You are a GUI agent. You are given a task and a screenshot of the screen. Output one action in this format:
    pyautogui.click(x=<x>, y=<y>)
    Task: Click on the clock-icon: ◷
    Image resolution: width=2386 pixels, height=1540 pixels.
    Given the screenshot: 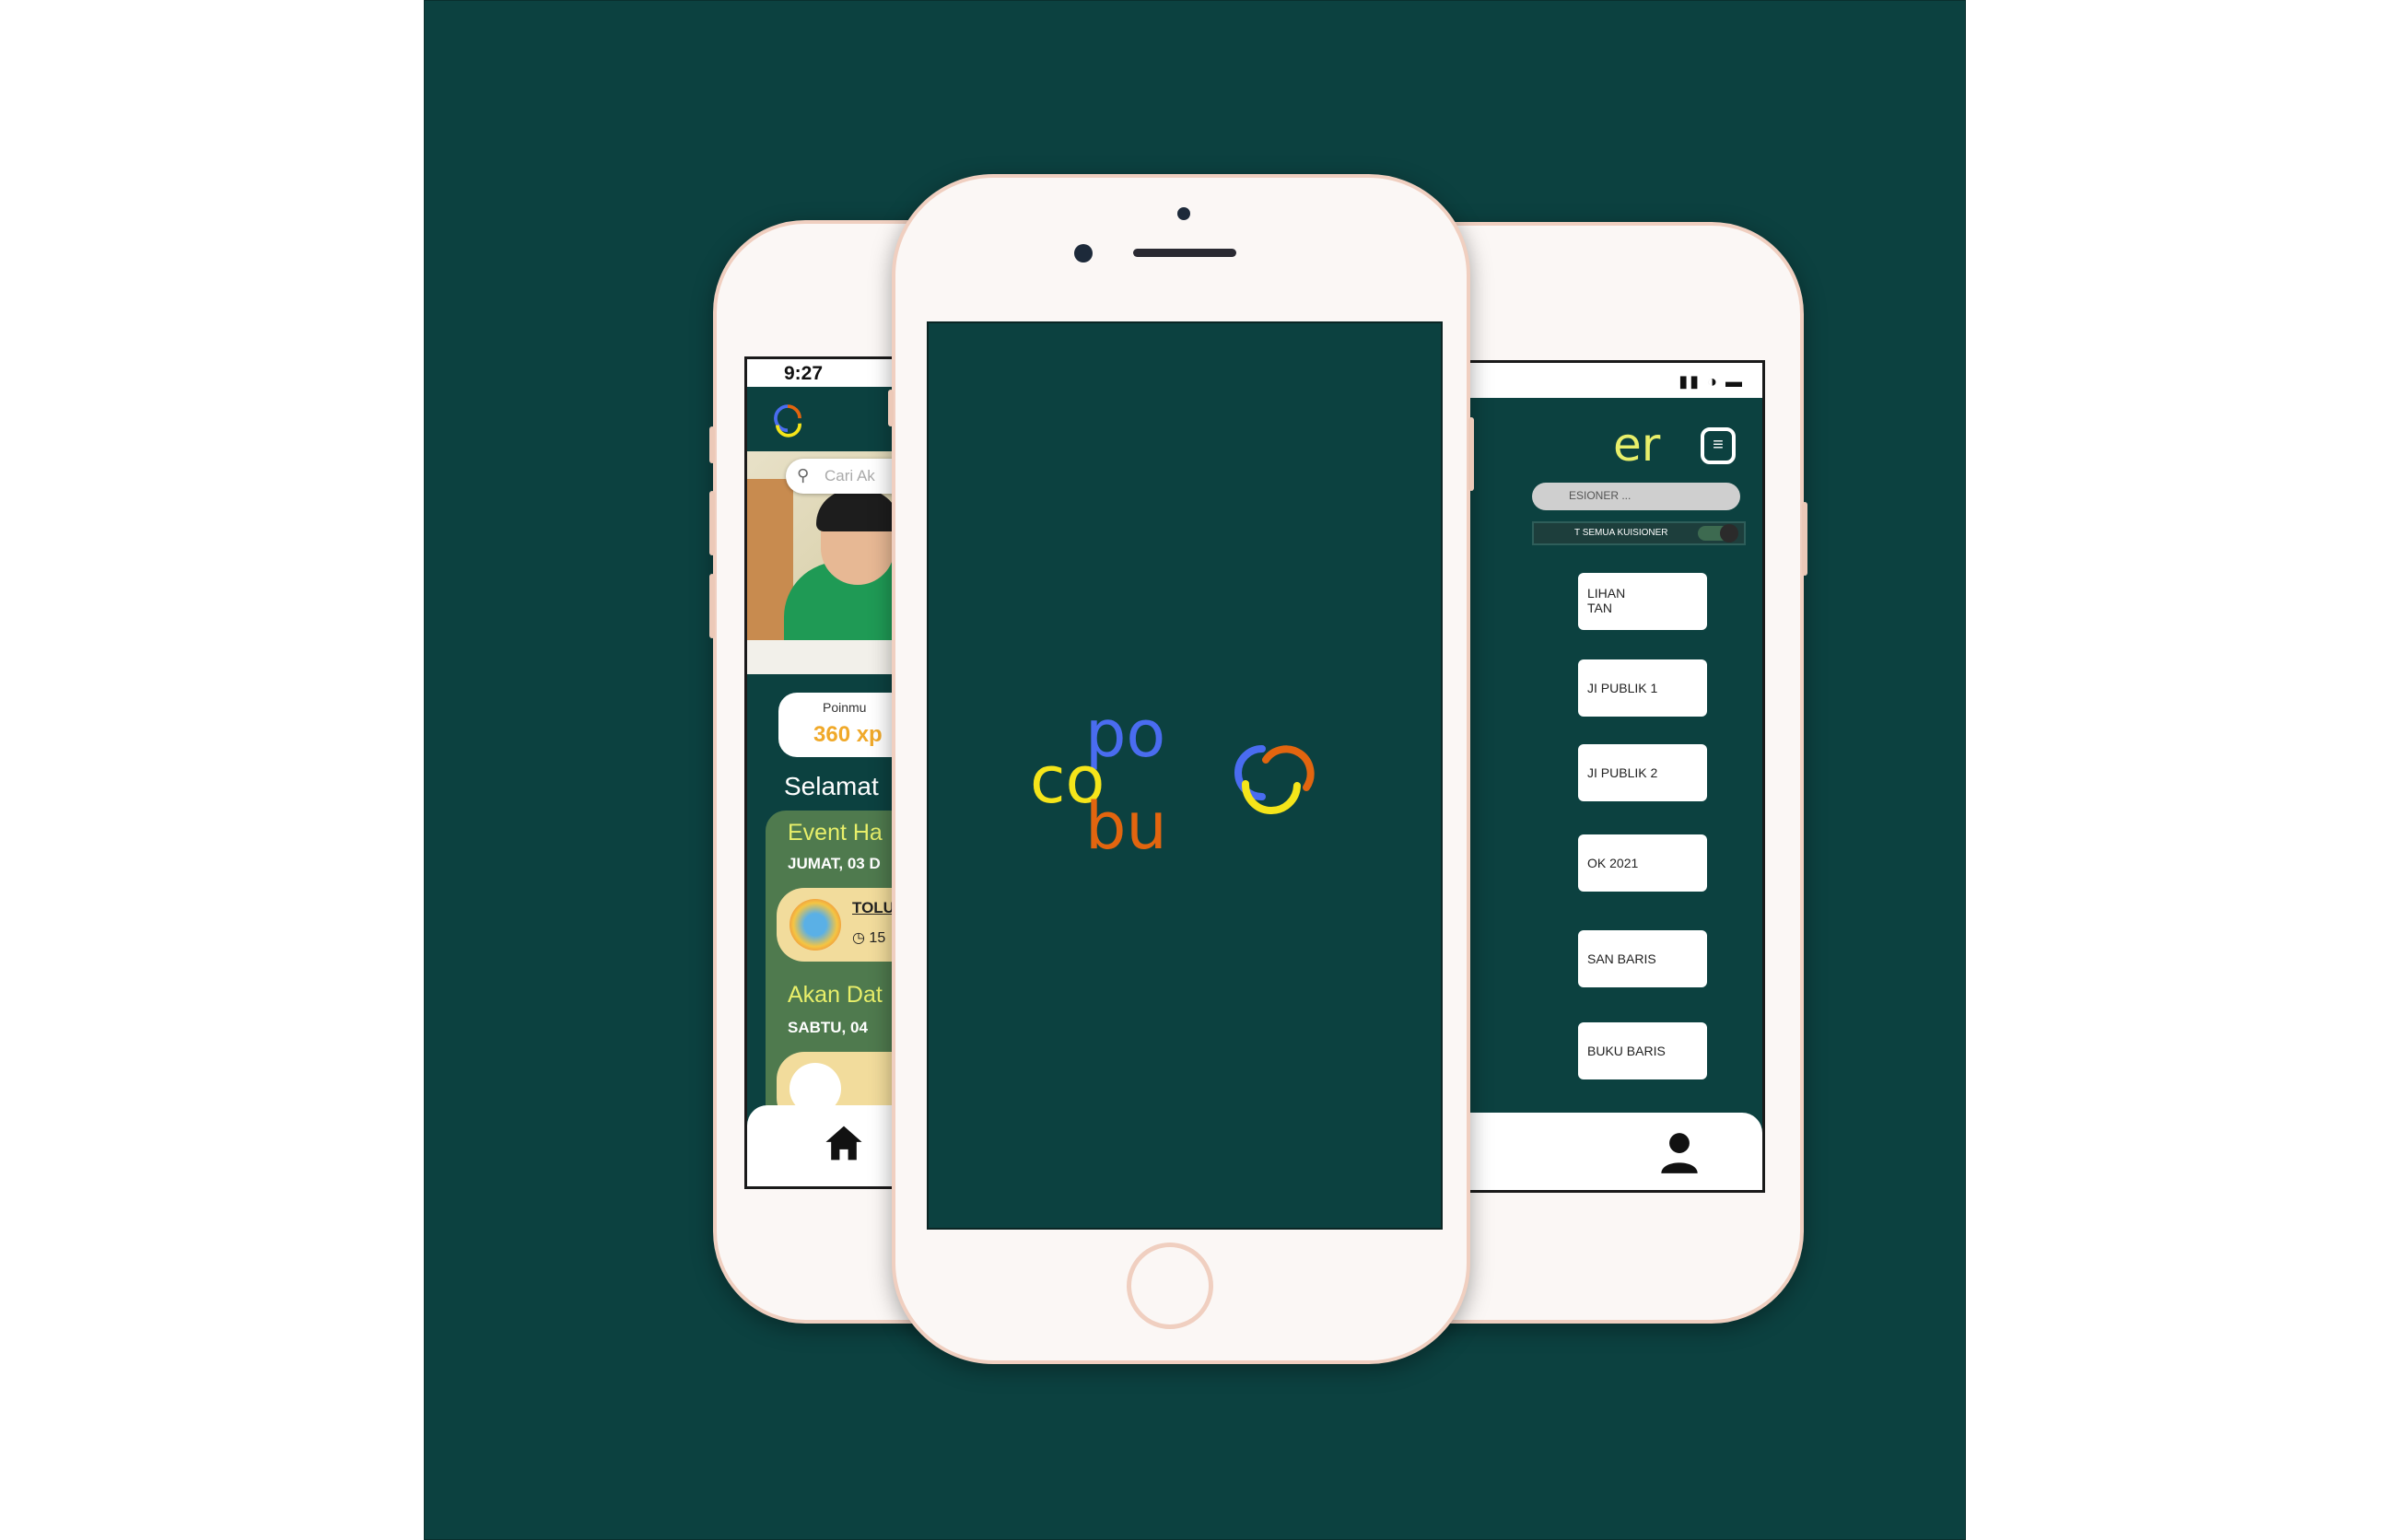 What is the action you would take?
    pyautogui.click(x=859, y=938)
    